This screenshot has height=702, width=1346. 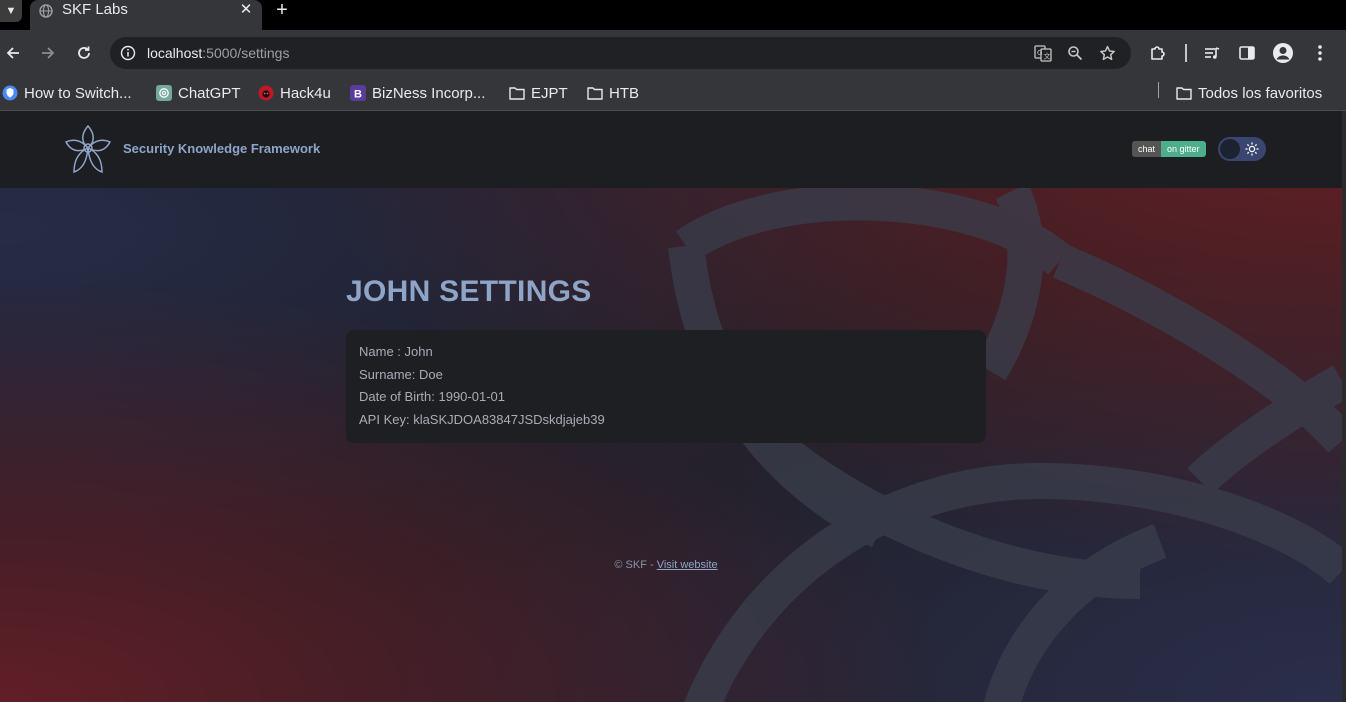 I want to click on menu-button, so click(x=1320, y=53).